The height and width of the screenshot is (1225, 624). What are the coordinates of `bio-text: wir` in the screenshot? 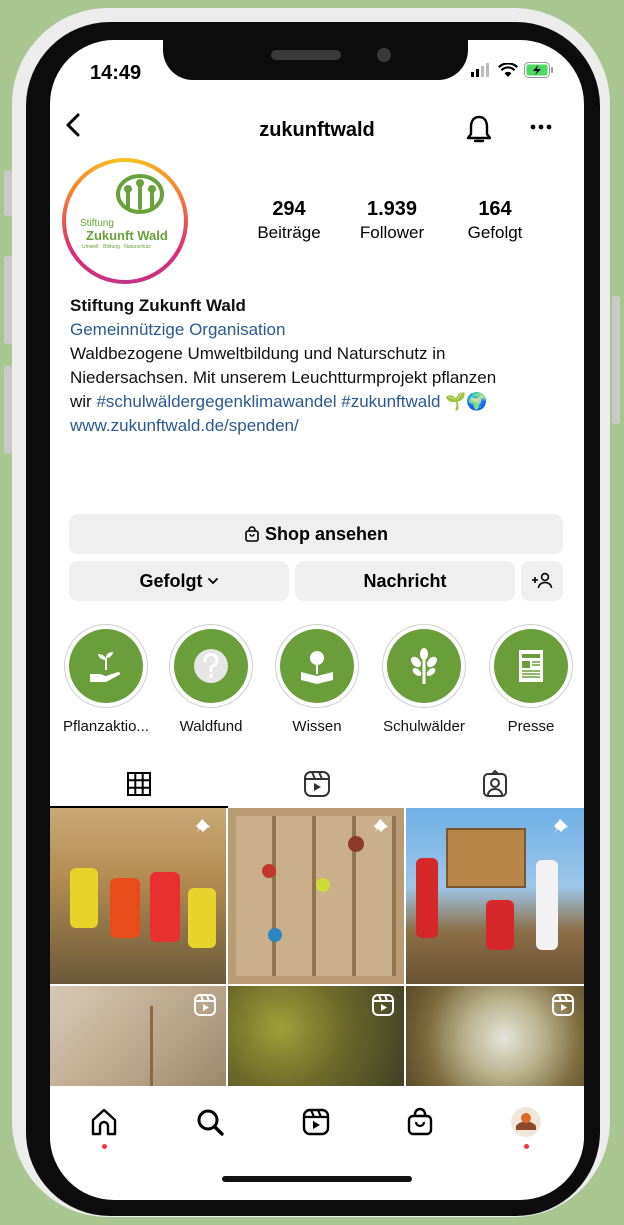 It's located at (83, 401).